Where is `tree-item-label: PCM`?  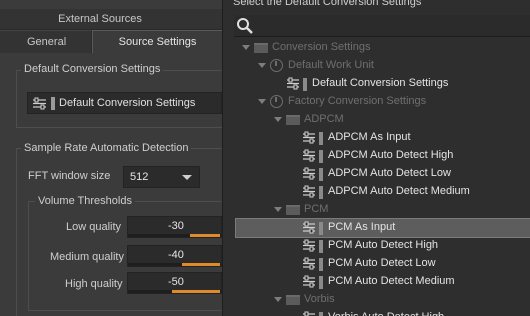
tree-item-label: PCM is located at coordinates (316, 209).